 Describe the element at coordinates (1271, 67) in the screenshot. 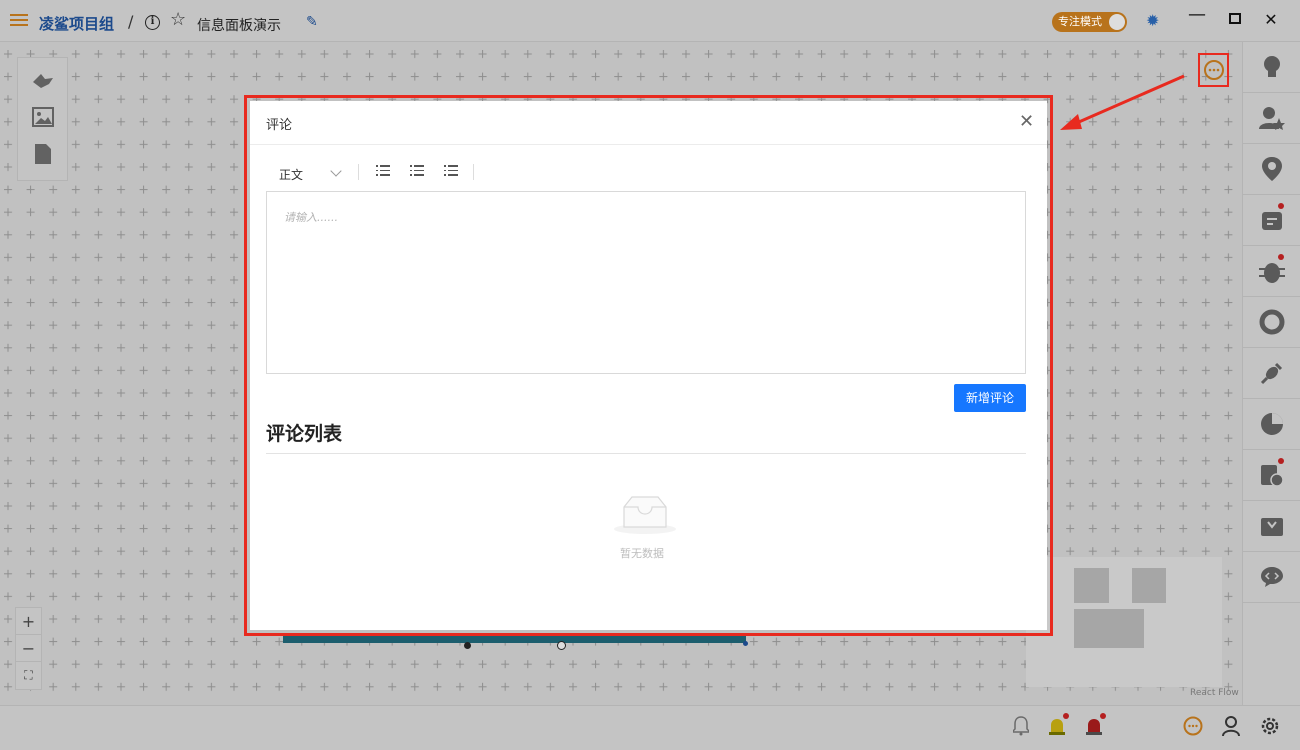

I see `bulb-icon` at that location.